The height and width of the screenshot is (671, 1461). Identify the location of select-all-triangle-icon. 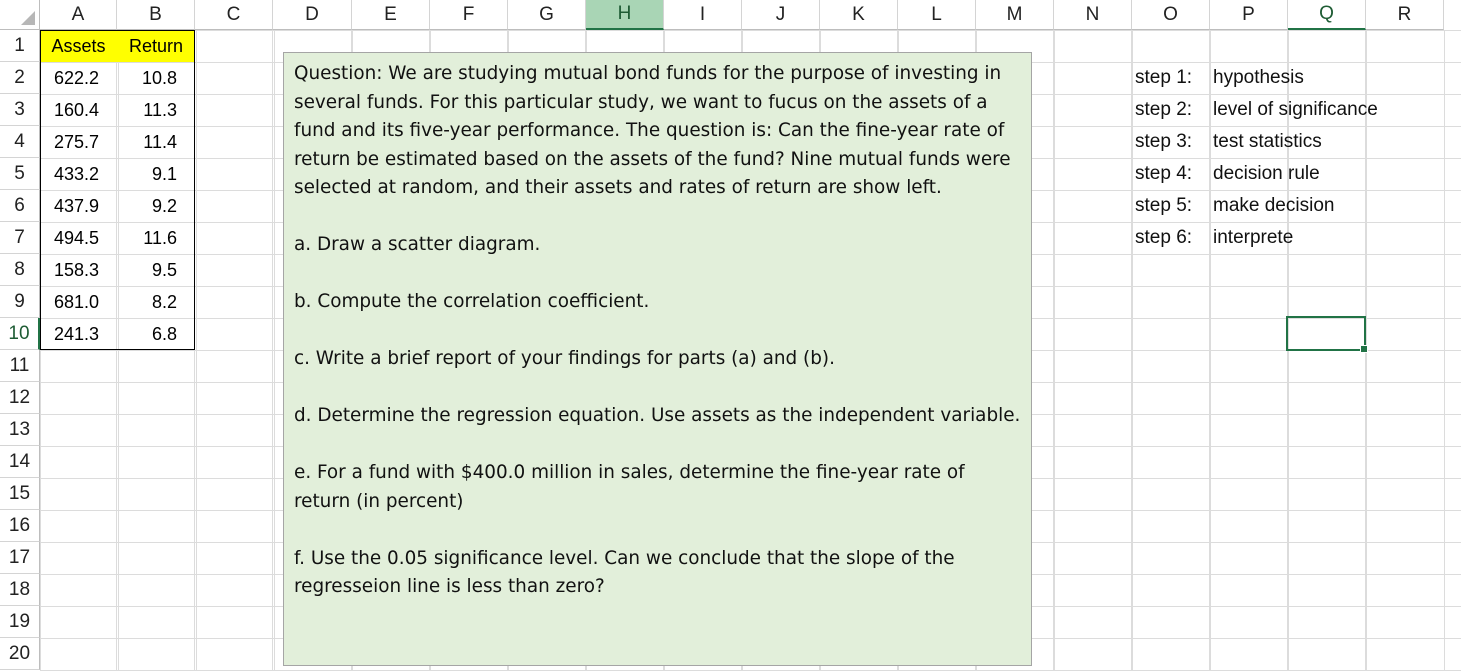
(28, 18).